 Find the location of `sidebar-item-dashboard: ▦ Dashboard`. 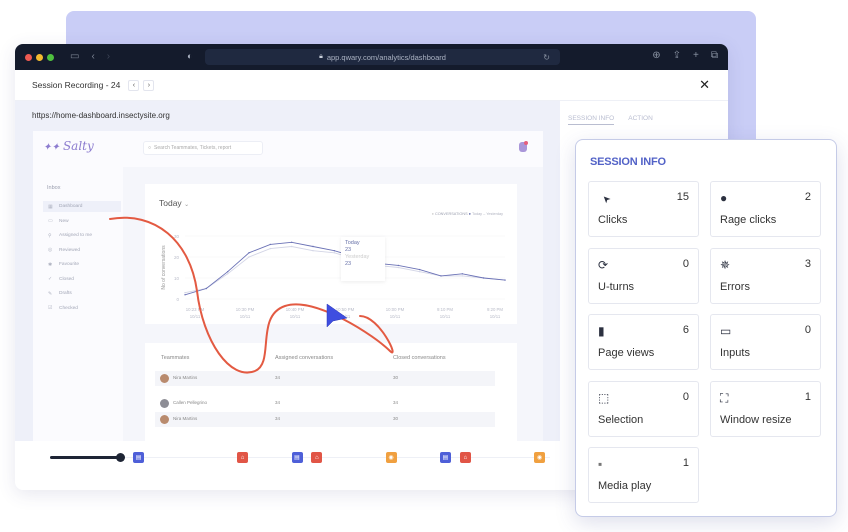

sidebar-item-dashboard: ▦ Dashboard is located at coordinates (82, 206).